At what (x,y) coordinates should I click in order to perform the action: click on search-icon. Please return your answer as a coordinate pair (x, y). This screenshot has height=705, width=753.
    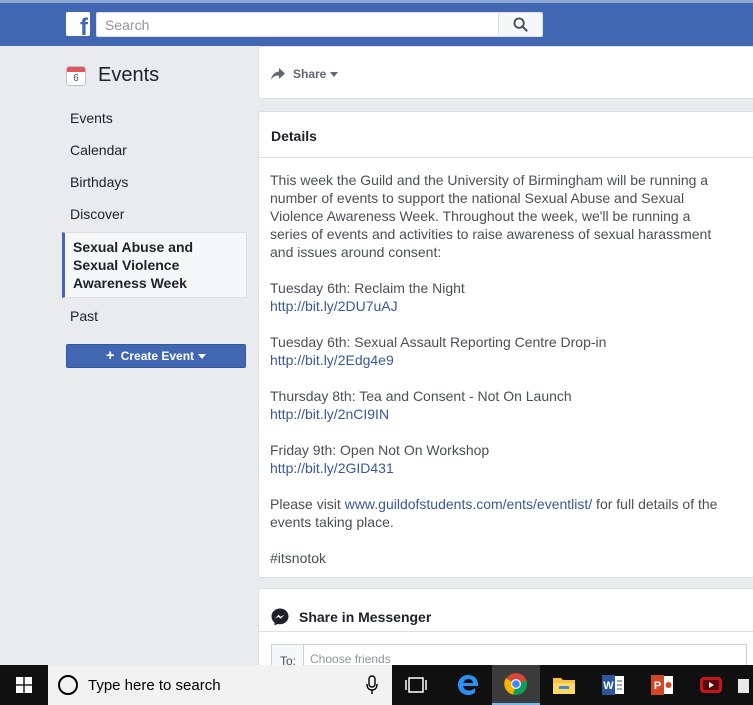
    Looking at the image, I should click on (520, 24).